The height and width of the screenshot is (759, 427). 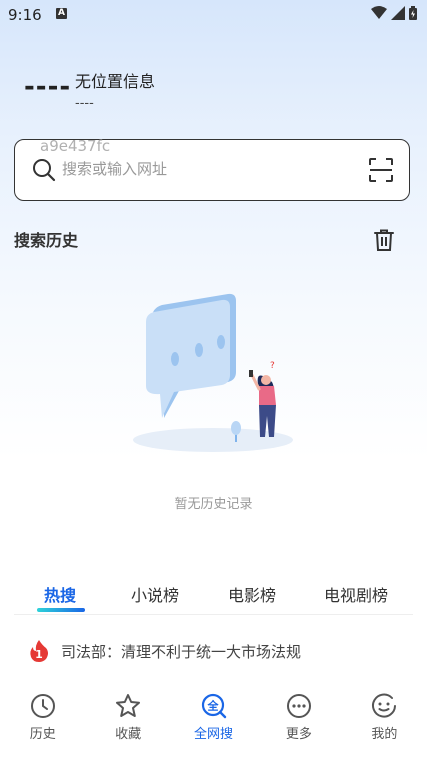 I want to click on search-history-title: 搜索历史, so click(x=46, y=240).